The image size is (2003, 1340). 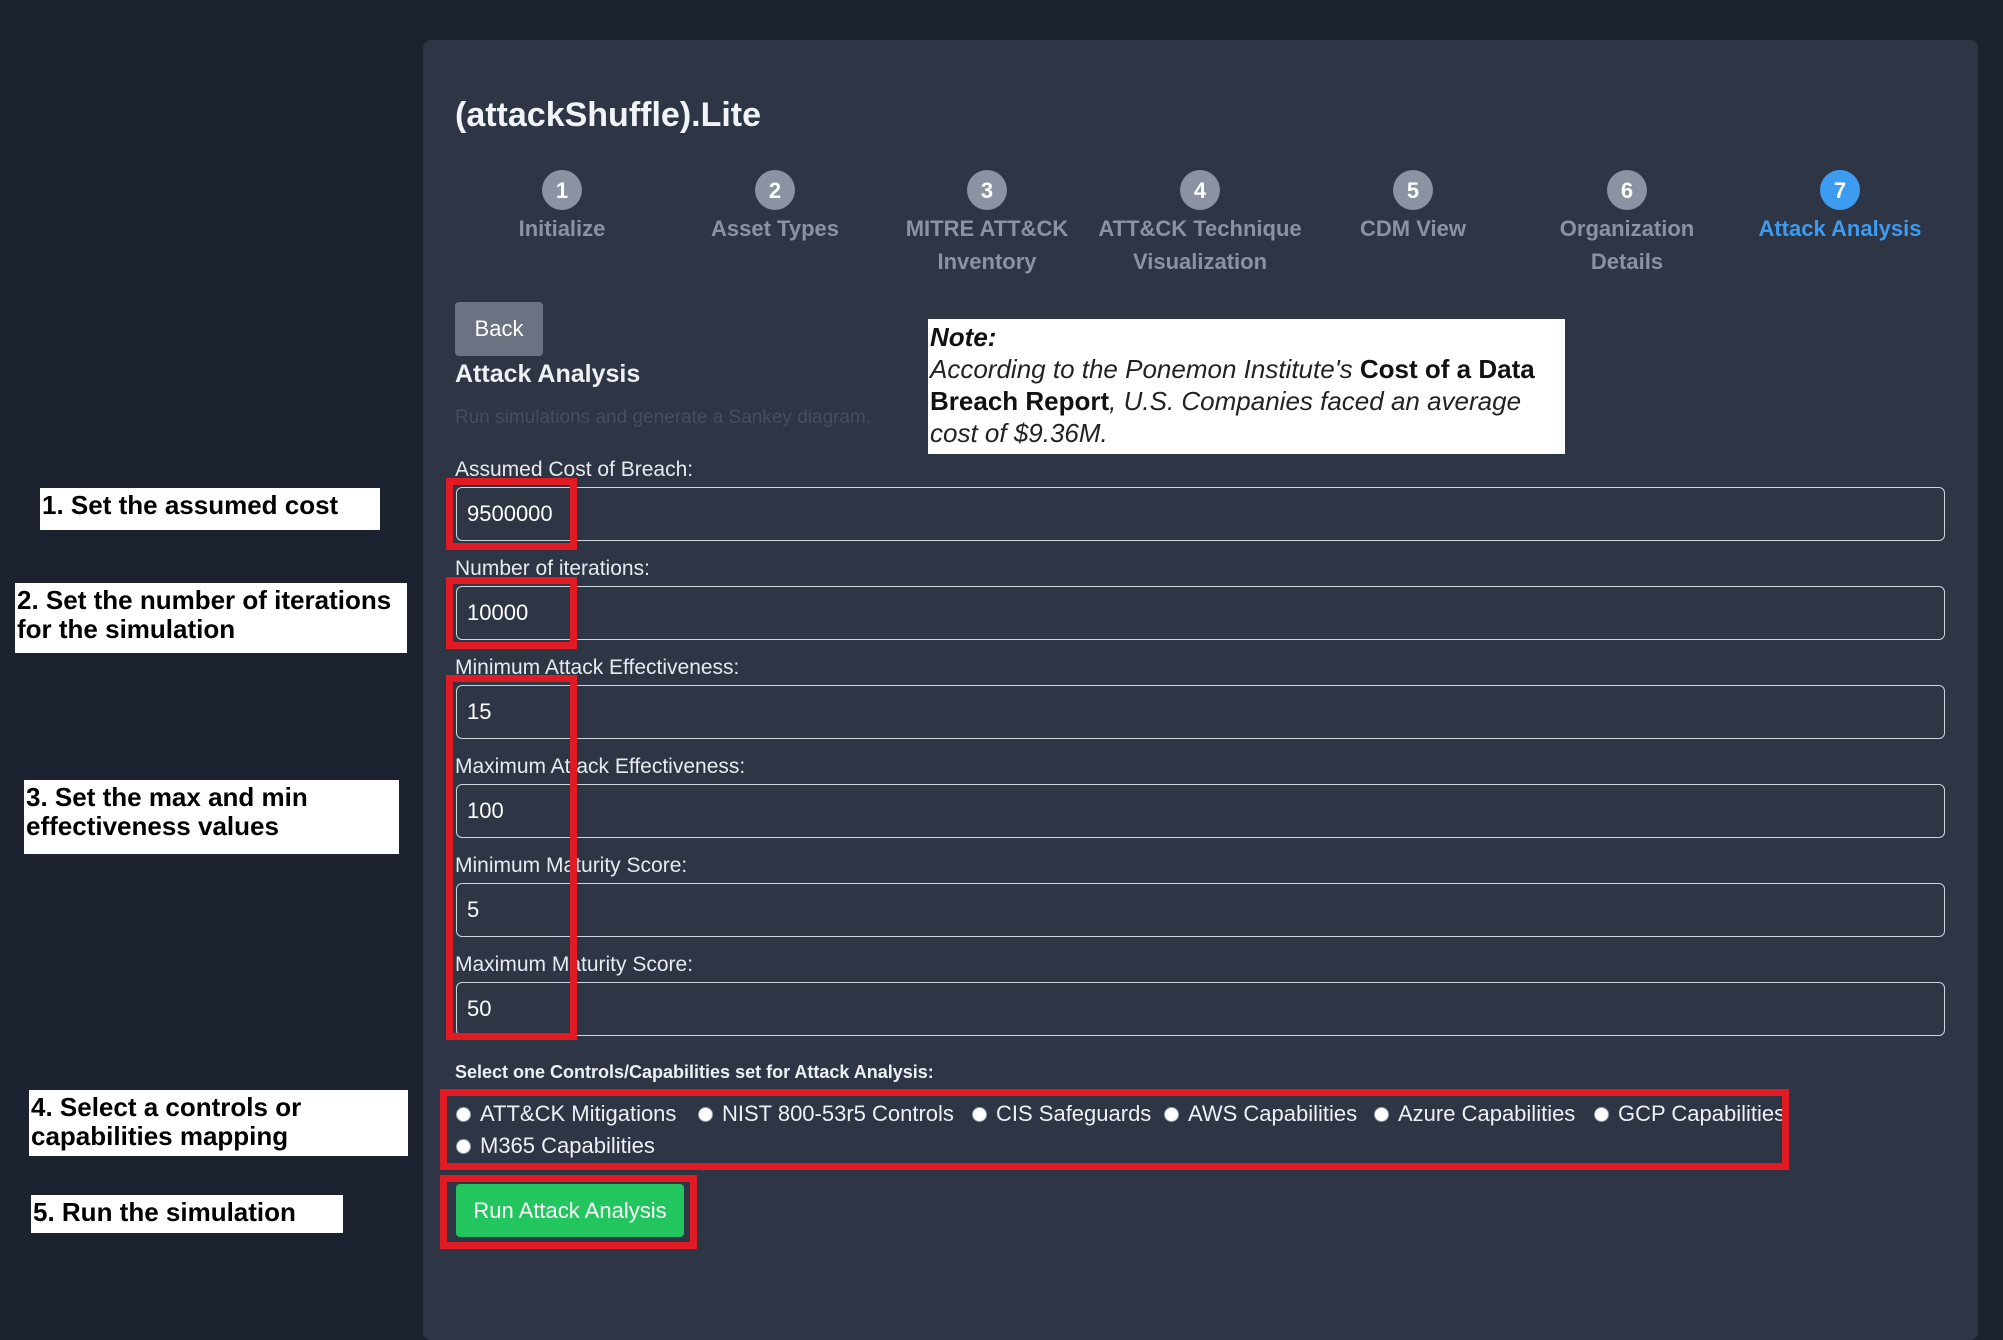 What do you see at coordinates (1200, 910) in the screenshot?
I see `min-maturity-score-input` at bounding box center [1200, 910].